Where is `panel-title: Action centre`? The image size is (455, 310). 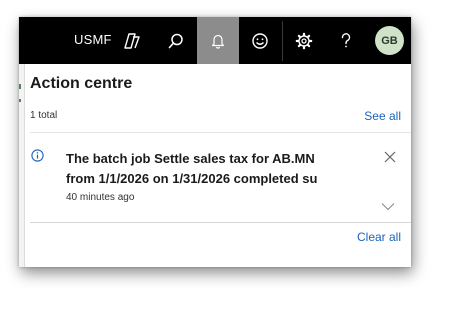 panel-title: Action centre is located at coordinates (81, 83).